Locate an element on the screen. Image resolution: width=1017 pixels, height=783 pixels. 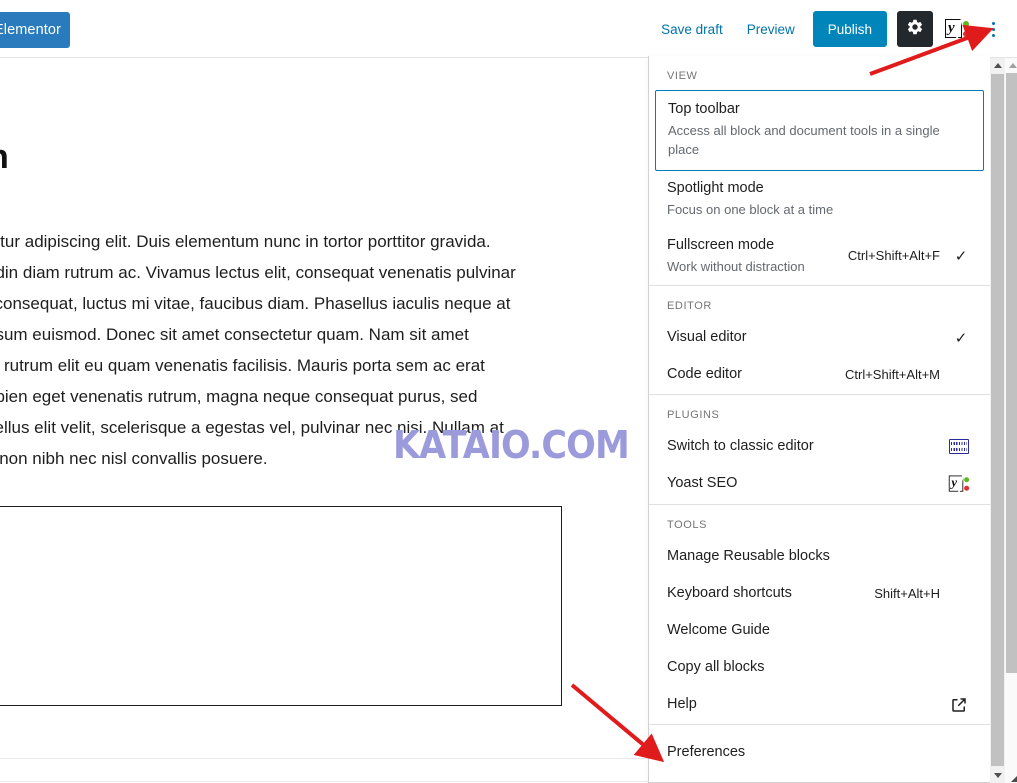
menu-item-text: Yoast SEO is located at coordinates (801, 483).